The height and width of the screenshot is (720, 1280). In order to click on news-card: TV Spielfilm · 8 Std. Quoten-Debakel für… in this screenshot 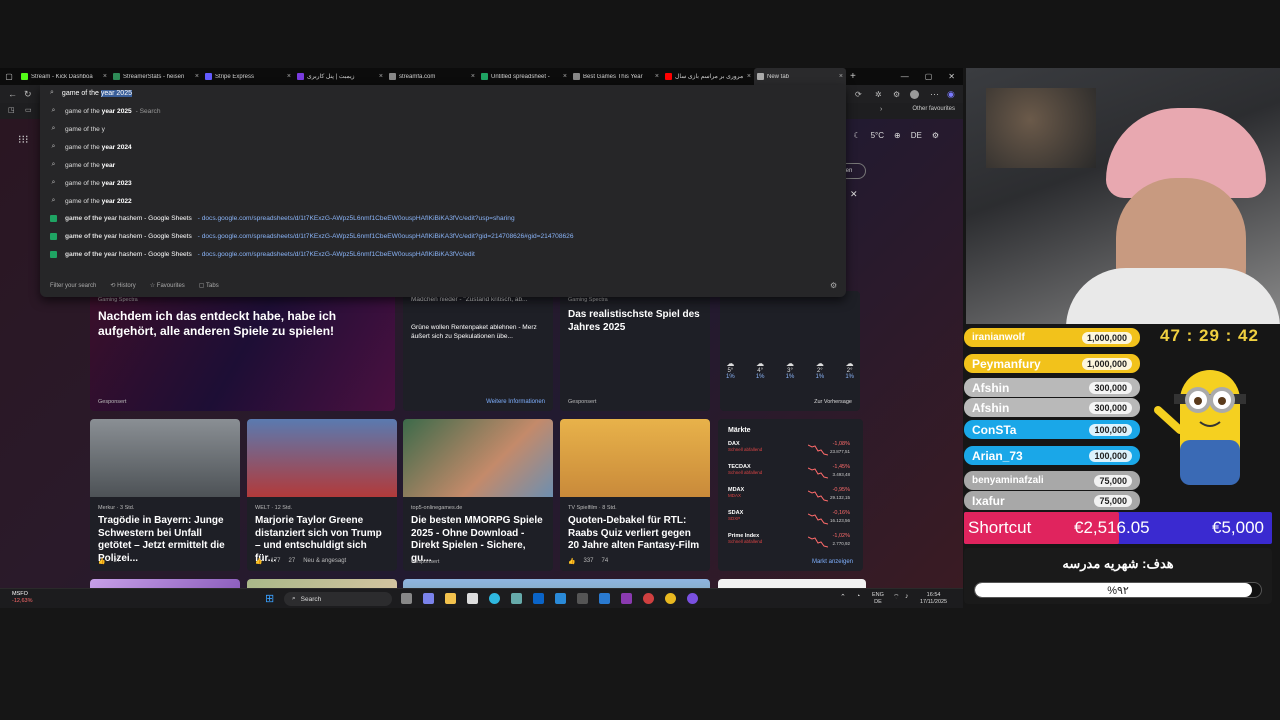, I will do `click(635, 495)`.